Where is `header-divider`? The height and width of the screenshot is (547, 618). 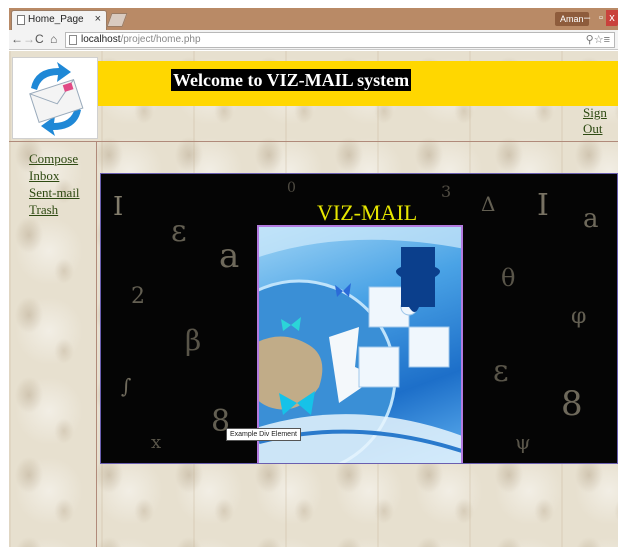
header-divider is located at coordinates (313, 141).